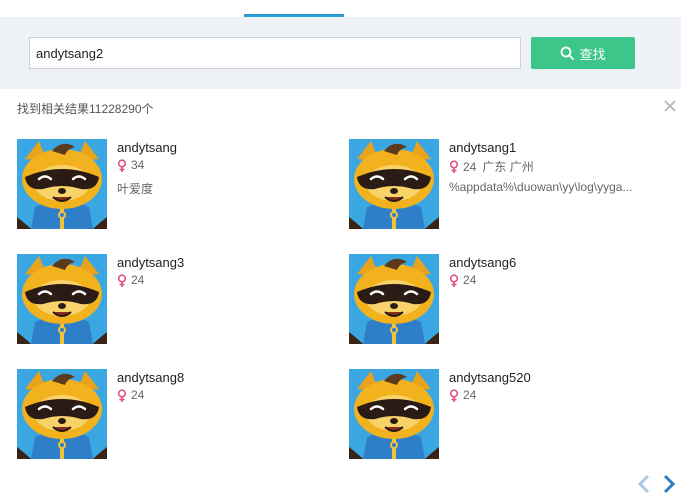  What do you see at coordinates (509, 300) in the screenshot?
I see `user-card: andytsang6 24` at bounding box center [509, 300].